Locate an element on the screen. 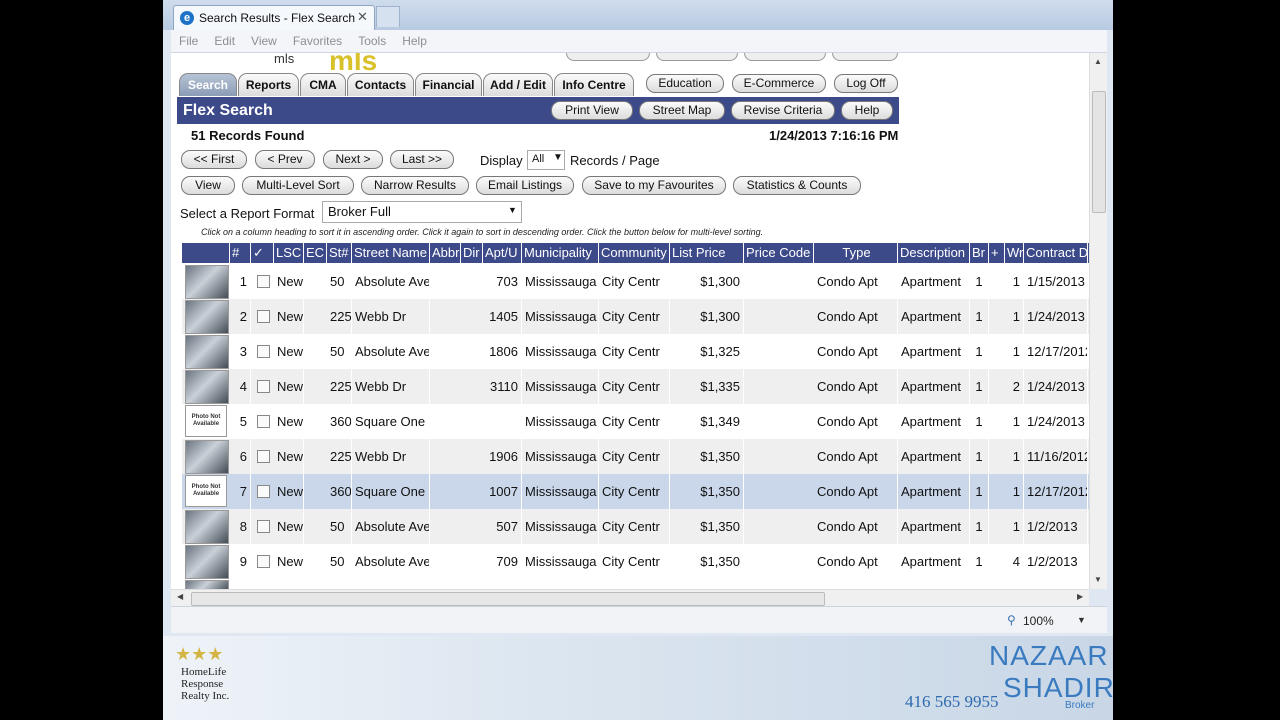 The width and height of the screenshot is (1280, 720). column-header-community: Community is located at coordinates (634, 253).